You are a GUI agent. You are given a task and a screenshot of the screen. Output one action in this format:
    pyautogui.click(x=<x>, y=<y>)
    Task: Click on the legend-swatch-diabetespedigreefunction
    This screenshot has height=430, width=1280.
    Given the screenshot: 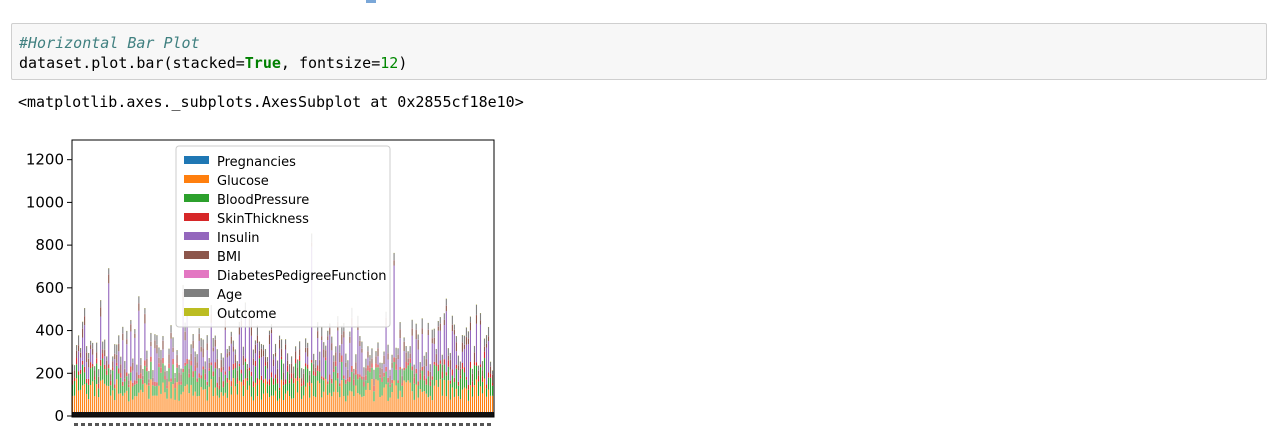 What is the action you would take?
    pyautogui.click(x=196, y=274)
    